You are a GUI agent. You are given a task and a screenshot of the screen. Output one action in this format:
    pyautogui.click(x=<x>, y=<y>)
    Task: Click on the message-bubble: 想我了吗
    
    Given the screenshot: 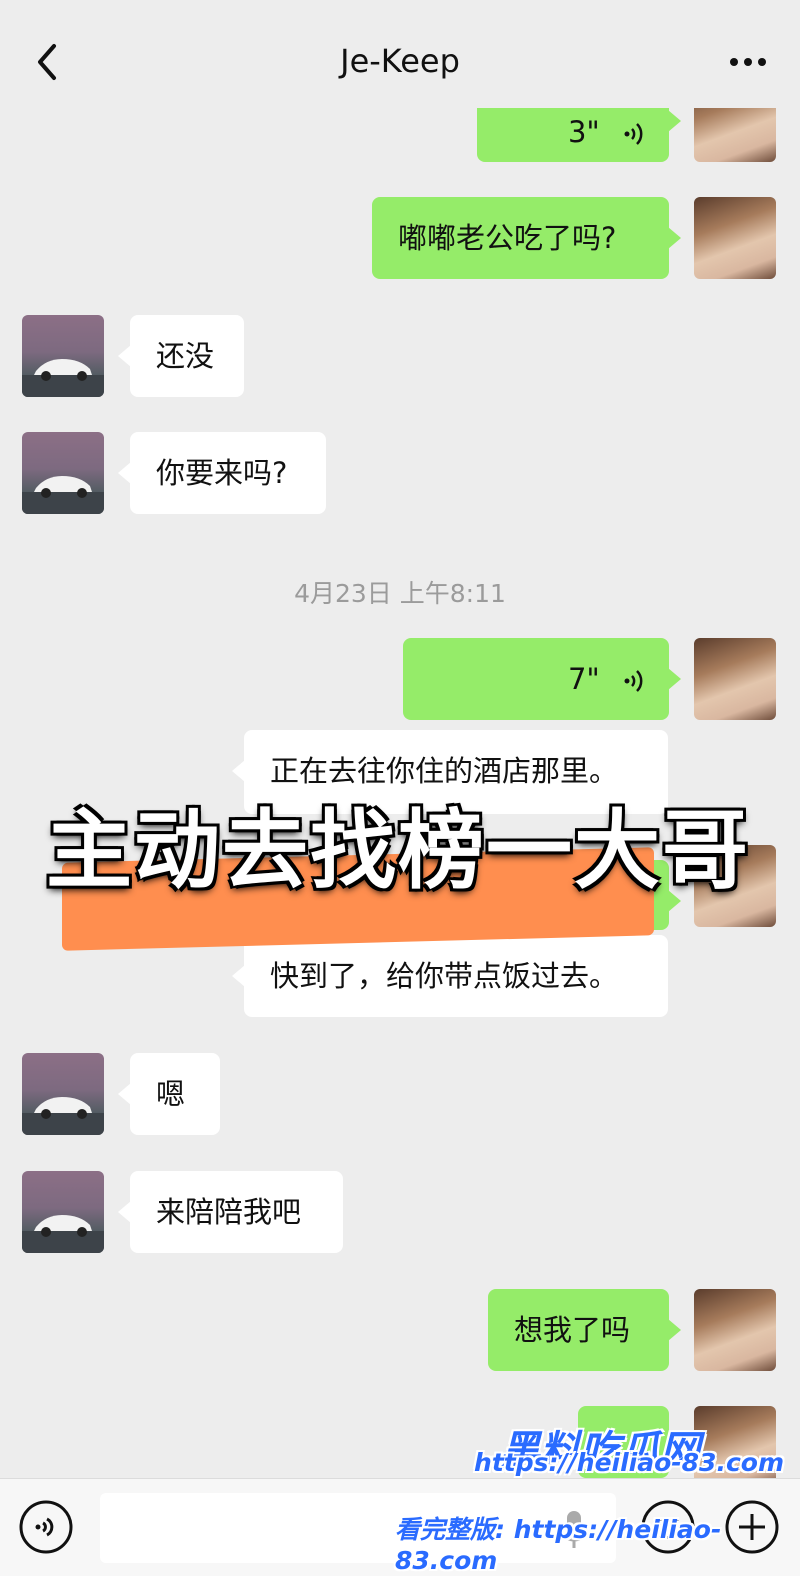 What is the action you would take?
    pyautogui.click(x=584, y=1330)
    